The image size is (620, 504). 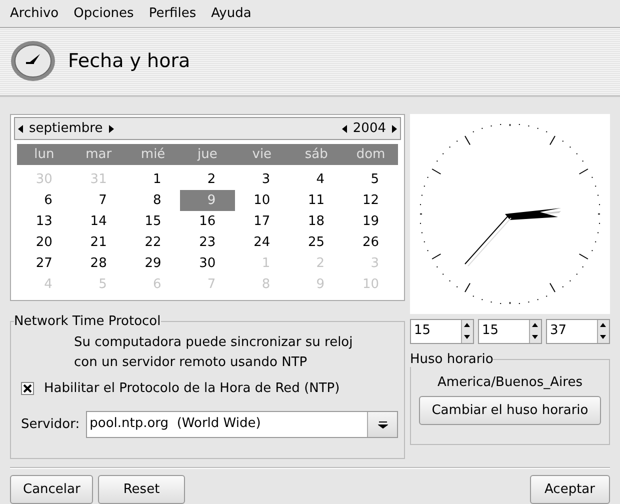 What do you see at coordinates (394, 128) in the screenshot?
I see `next-year-arrow-icon` at bounding box center [394, 128].